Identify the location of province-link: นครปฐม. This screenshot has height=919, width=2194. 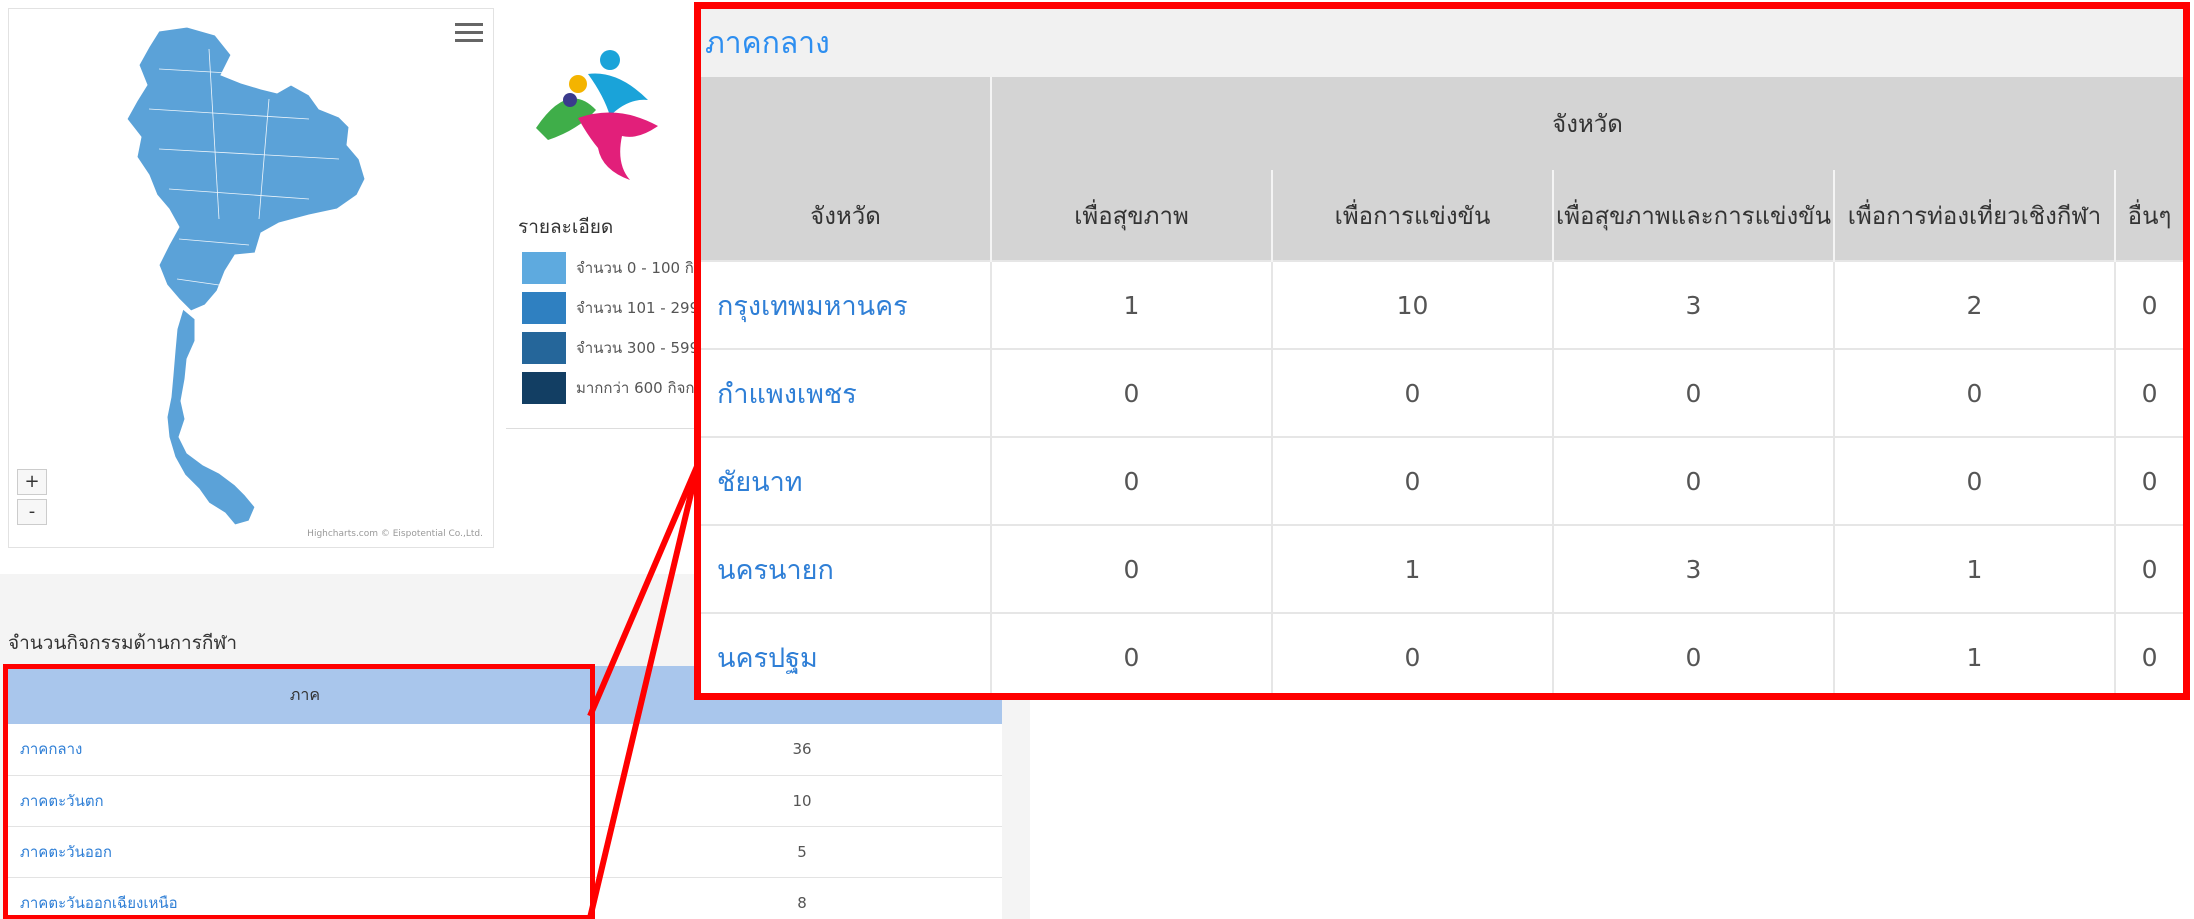
(846, 652).